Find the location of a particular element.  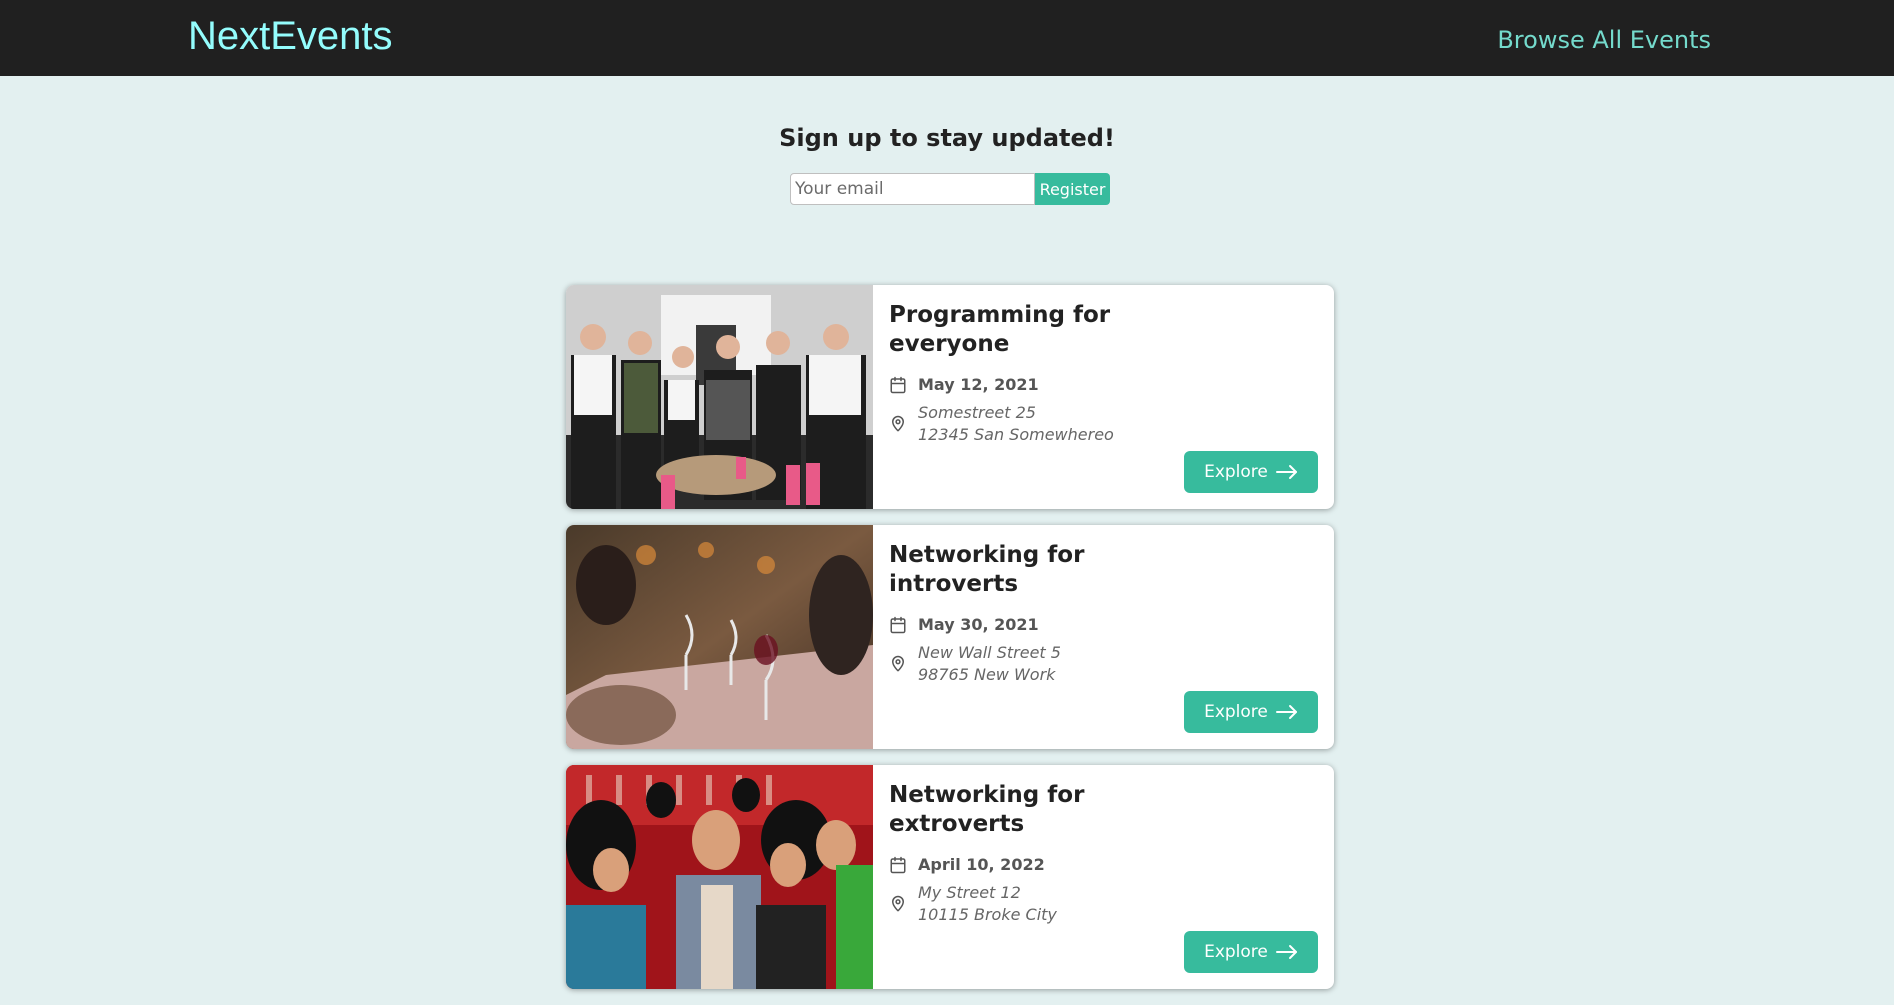

event-title: Networking for extroverts is located at coordinates (987, 809).